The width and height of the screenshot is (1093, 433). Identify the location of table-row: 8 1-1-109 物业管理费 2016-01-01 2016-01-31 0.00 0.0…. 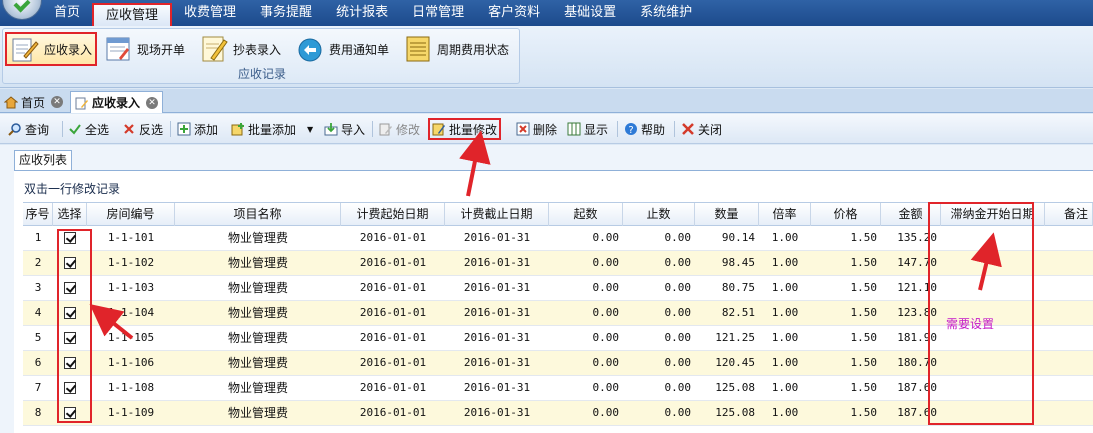
(558, 413).